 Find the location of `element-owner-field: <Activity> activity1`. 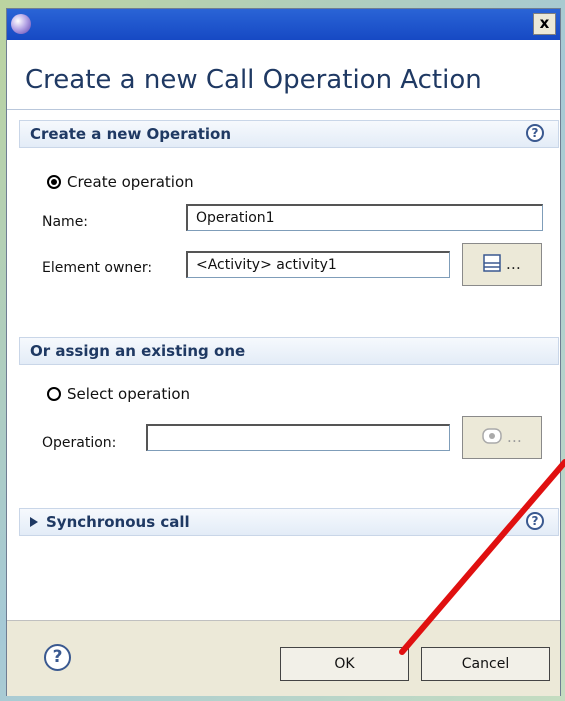

element-owner-field: <Activity> activity1 is located at coordinates (318, 264).